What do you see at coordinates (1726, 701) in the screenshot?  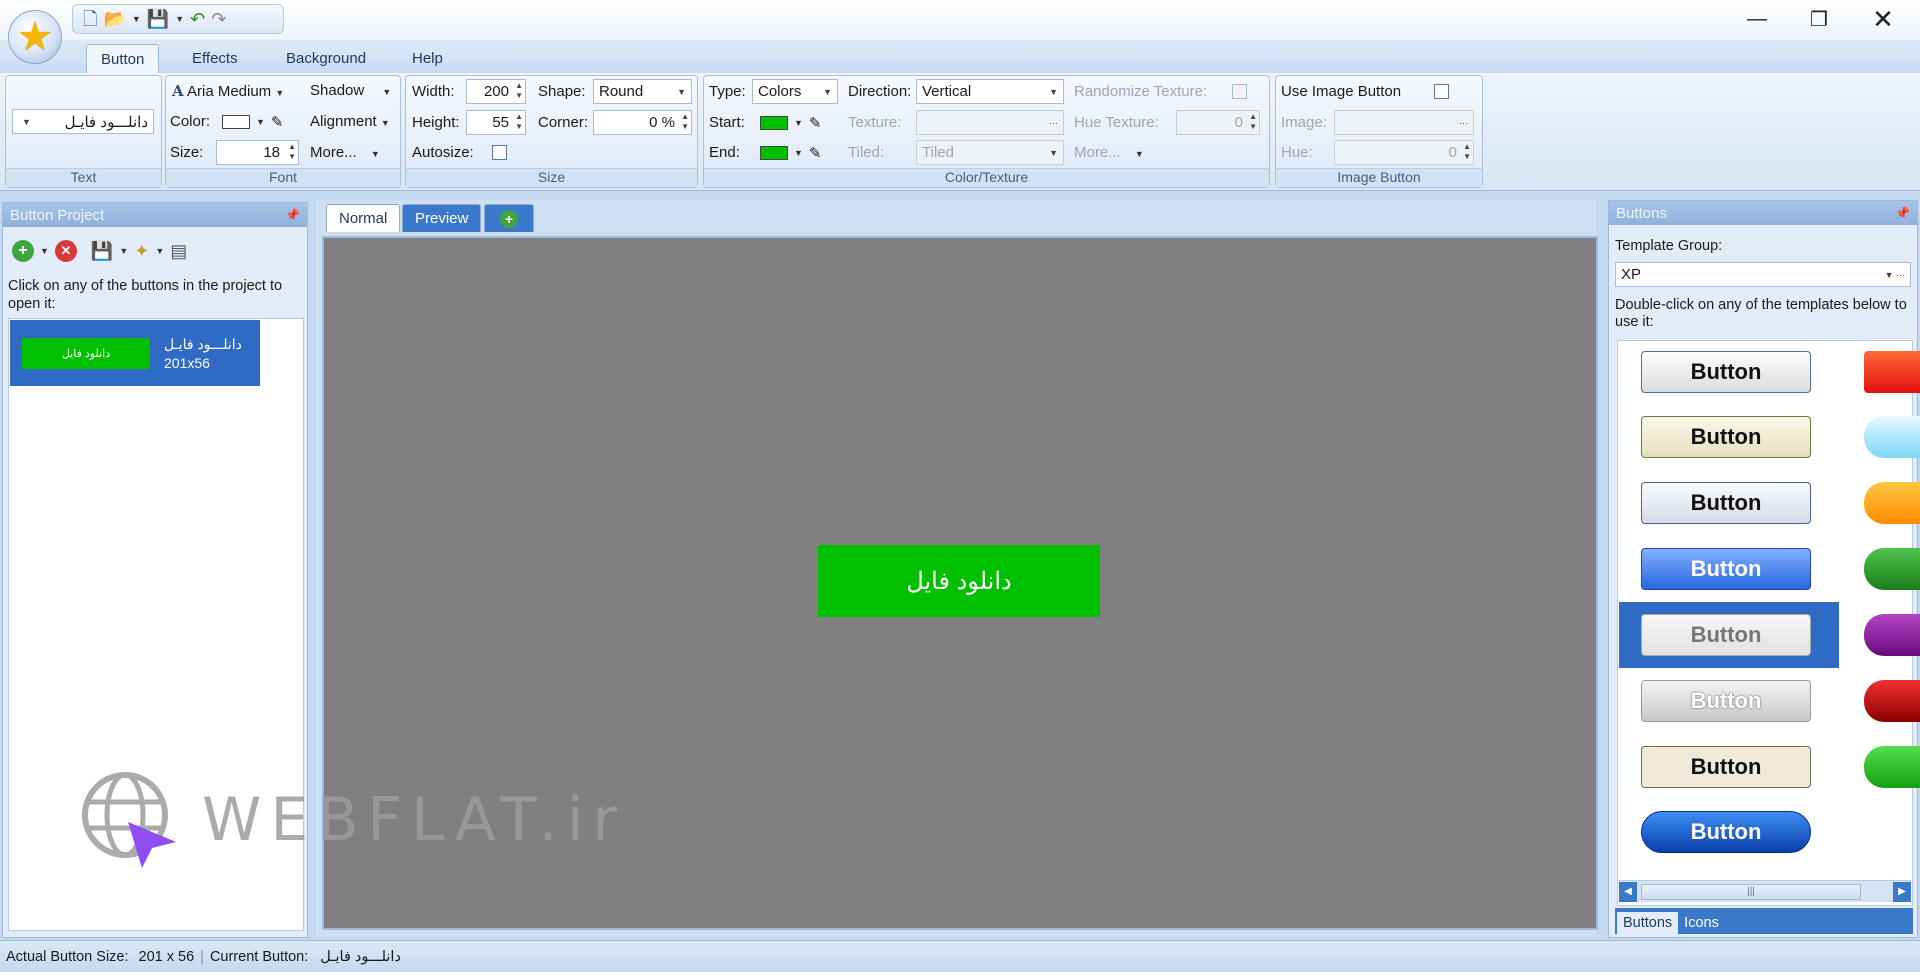 I see `template-button-6: Button` at bounding box center [1726, 701].